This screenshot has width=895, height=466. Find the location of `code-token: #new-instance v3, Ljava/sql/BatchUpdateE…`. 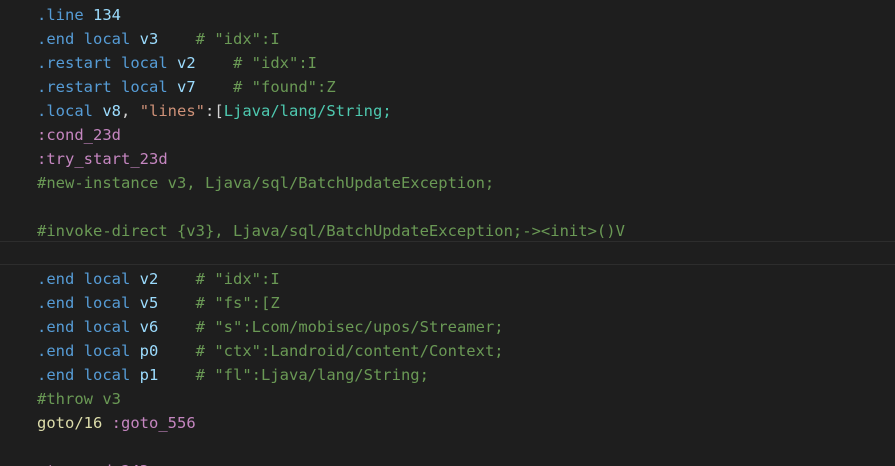

code-token: #new-instance v3, Ljava/sql/BatchUpdateE… is located at coordinates (266, 183).